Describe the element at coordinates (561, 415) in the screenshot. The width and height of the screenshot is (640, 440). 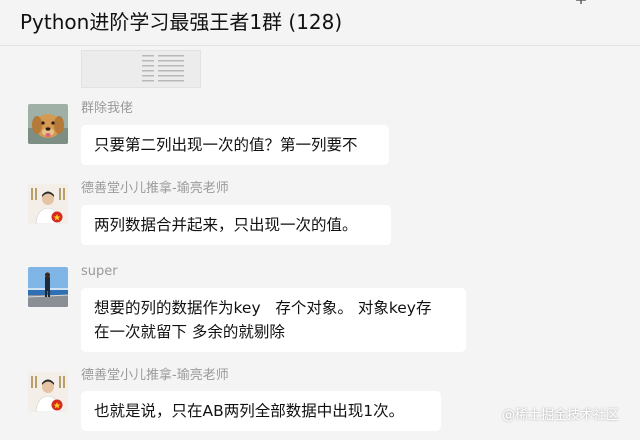
I see `watermark: @稀土掘金技术社区` at that location.